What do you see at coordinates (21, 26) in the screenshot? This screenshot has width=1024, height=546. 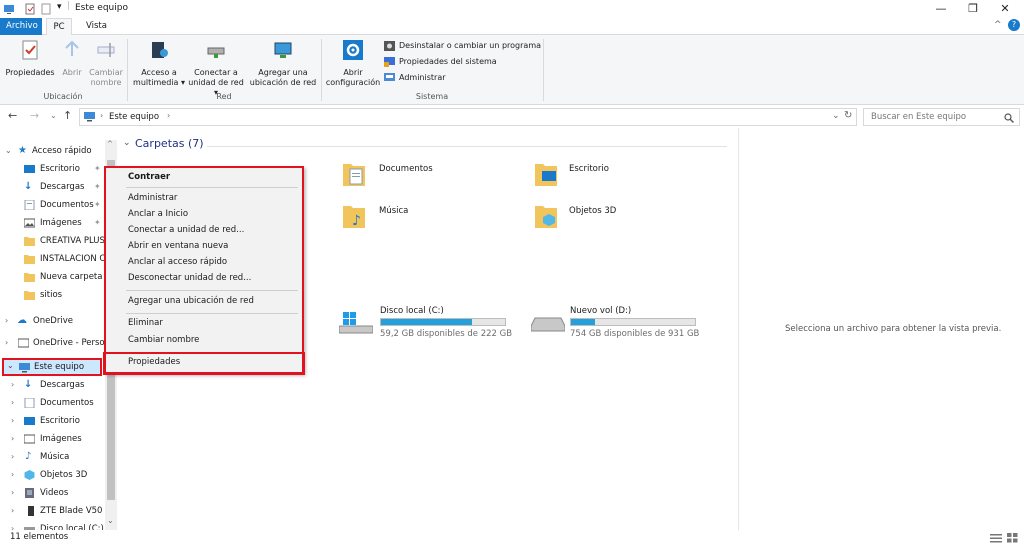 I see `tab-archivo: Archivo` at bounding box center [21, 26].